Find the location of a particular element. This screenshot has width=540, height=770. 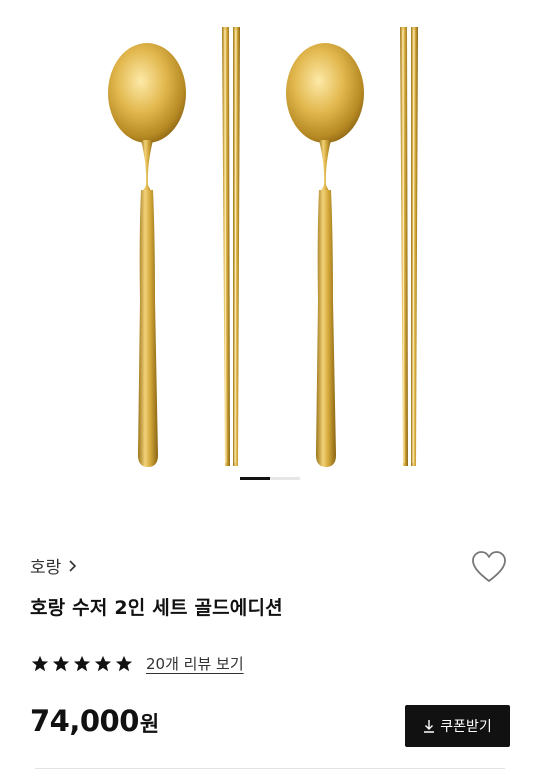

chopsticks-right is located at coordinates (409, 246).